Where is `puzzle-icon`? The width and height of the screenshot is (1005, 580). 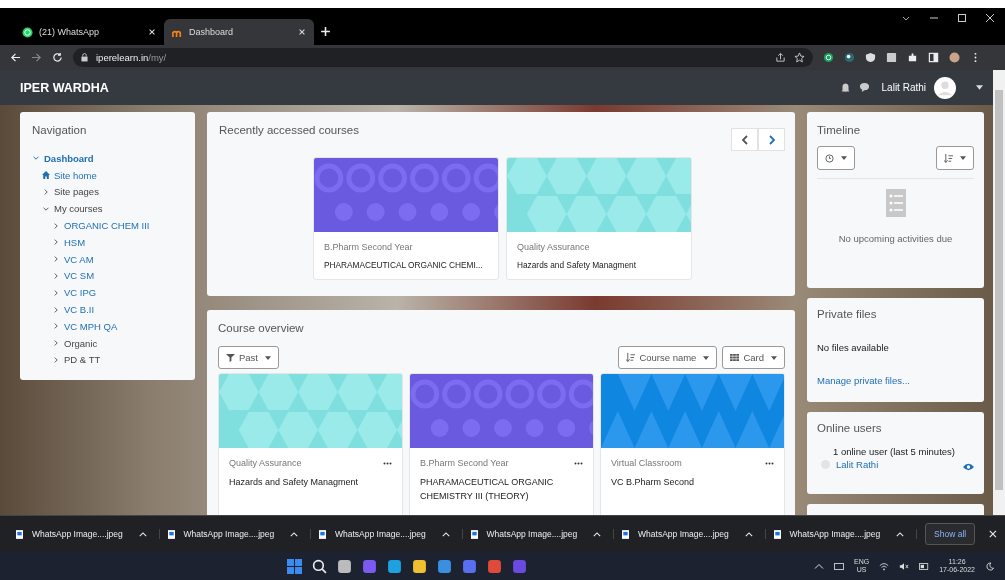
puzzle-icon is located at coordinates (912, 57).